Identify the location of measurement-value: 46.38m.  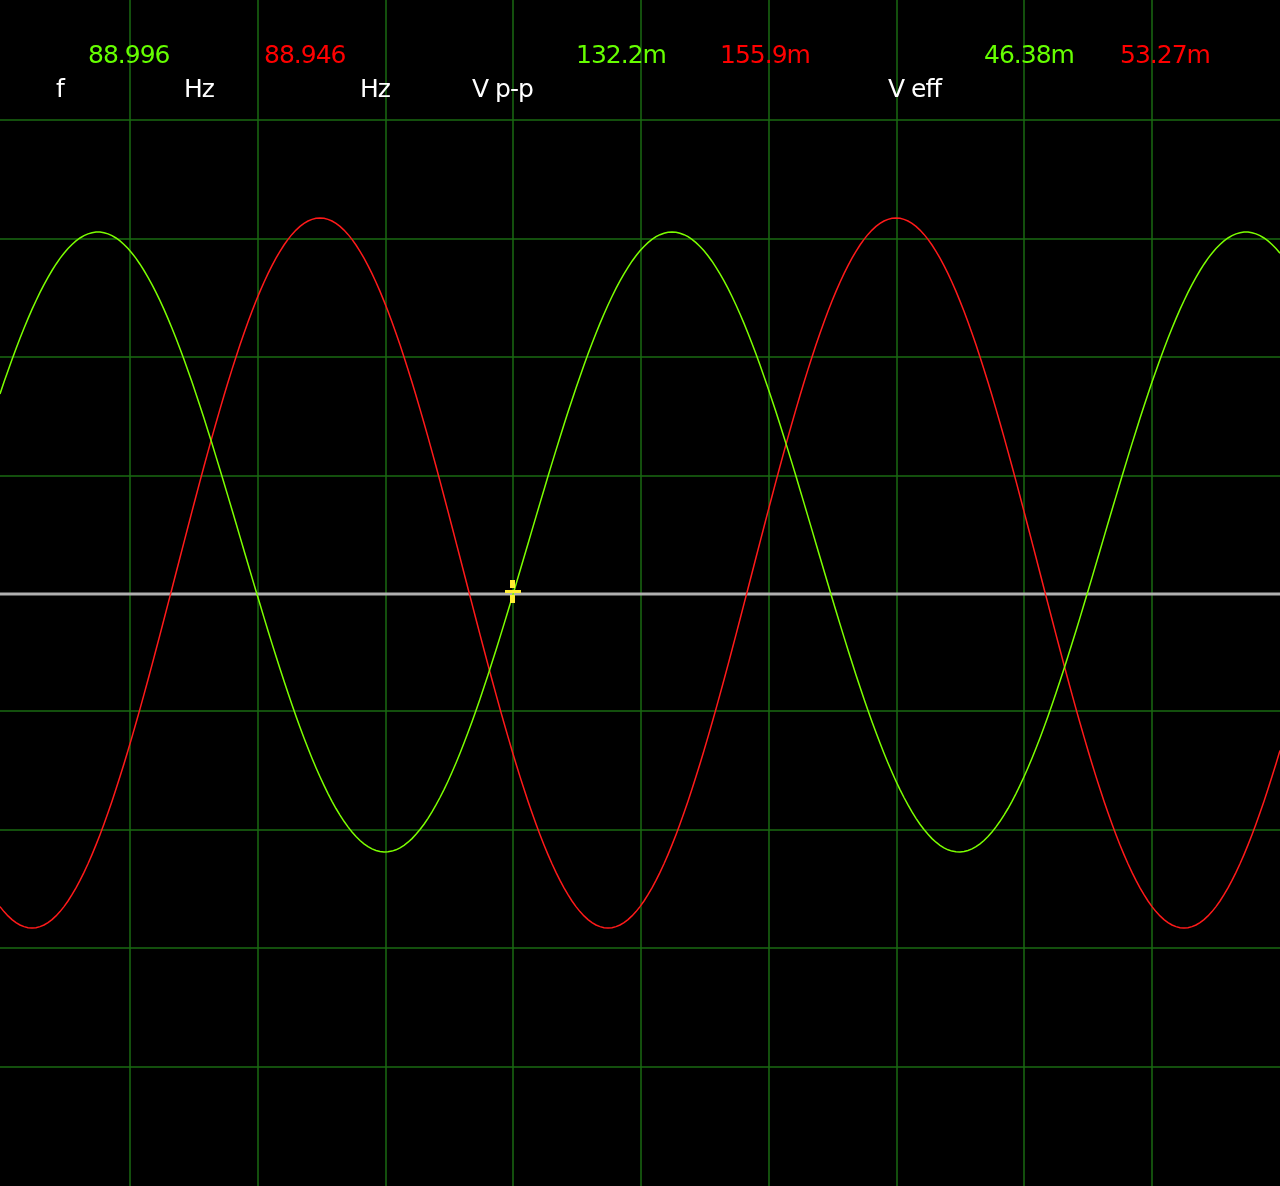
(1029, 55).